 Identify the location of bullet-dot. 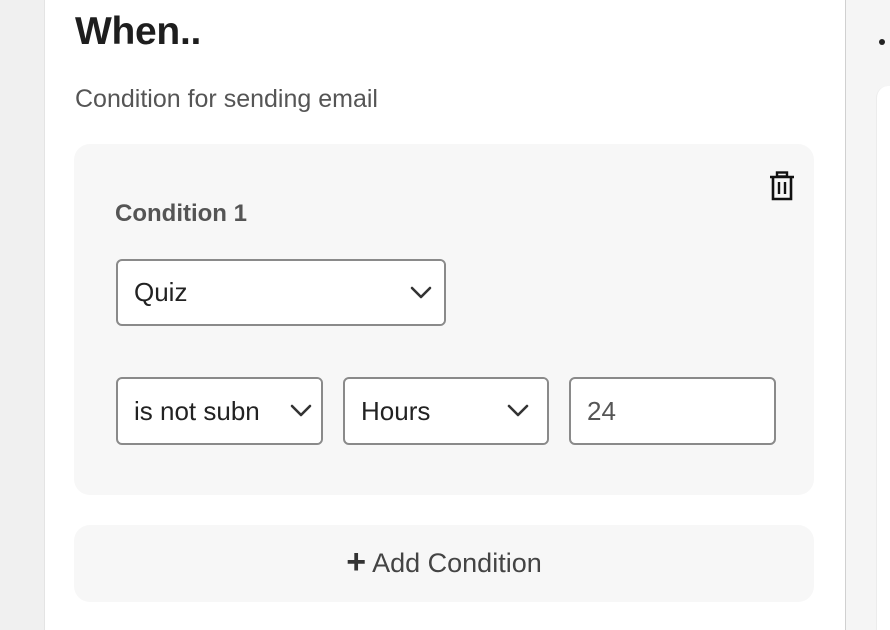
(882, 42).